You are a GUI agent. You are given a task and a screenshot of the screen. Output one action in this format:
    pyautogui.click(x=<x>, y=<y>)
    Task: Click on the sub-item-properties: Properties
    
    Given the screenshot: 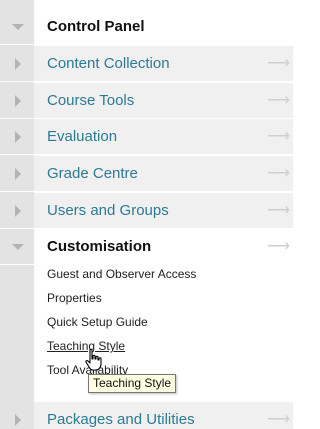 What is the action you would take?
    pyautogui.click(x=74, y=298)
    